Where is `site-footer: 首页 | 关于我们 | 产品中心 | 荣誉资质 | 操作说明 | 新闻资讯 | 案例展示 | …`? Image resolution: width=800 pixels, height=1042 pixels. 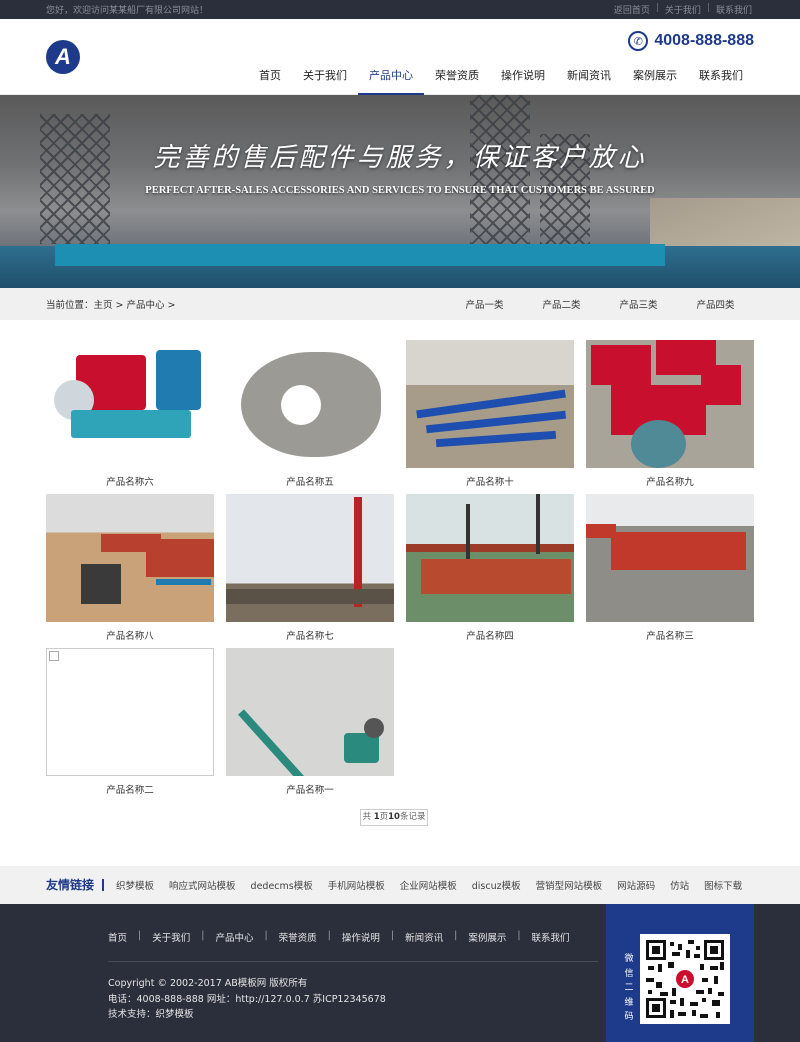 site-footer: 首页 | 关于我们 | 产品中心 | 荣誉资质 | 操作说明 | 新闻资讯 | 案例展示 | … is located at coordinates (400, 973).